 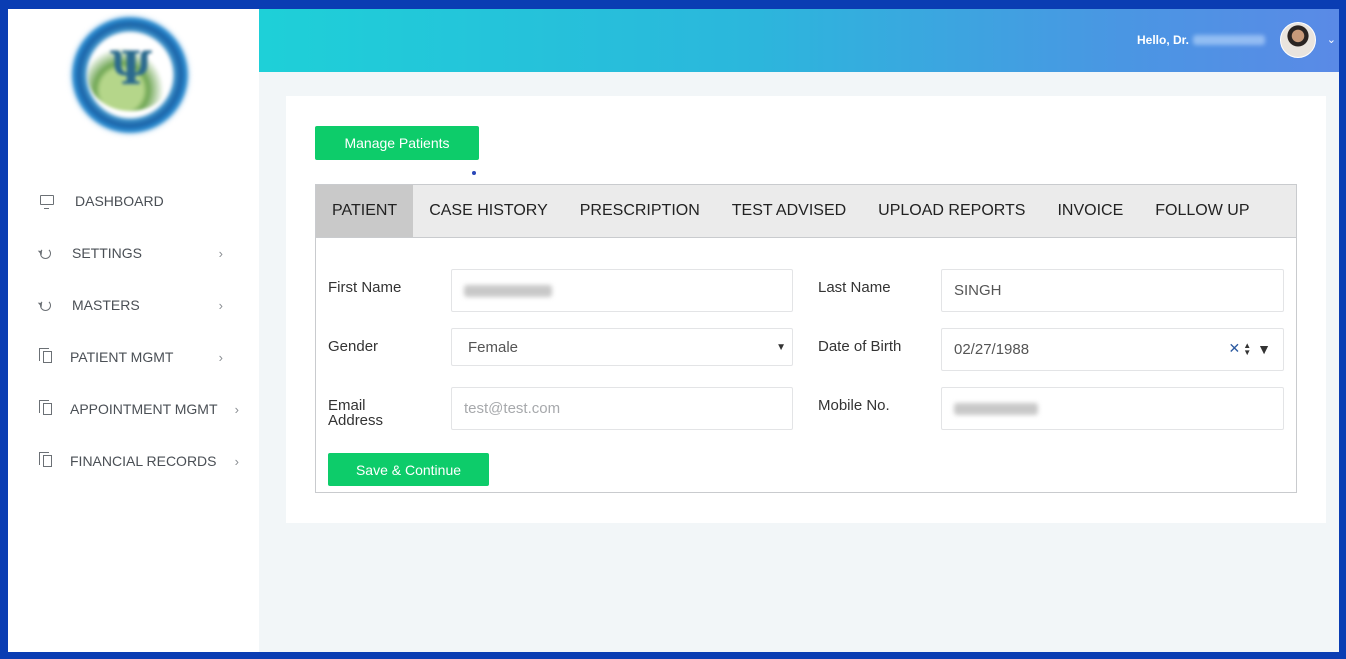 What do you see at coordinates (408, 469) in the screenshot?
I see `save-continue-button: Save & Continue` at bounding box center [408, 469].